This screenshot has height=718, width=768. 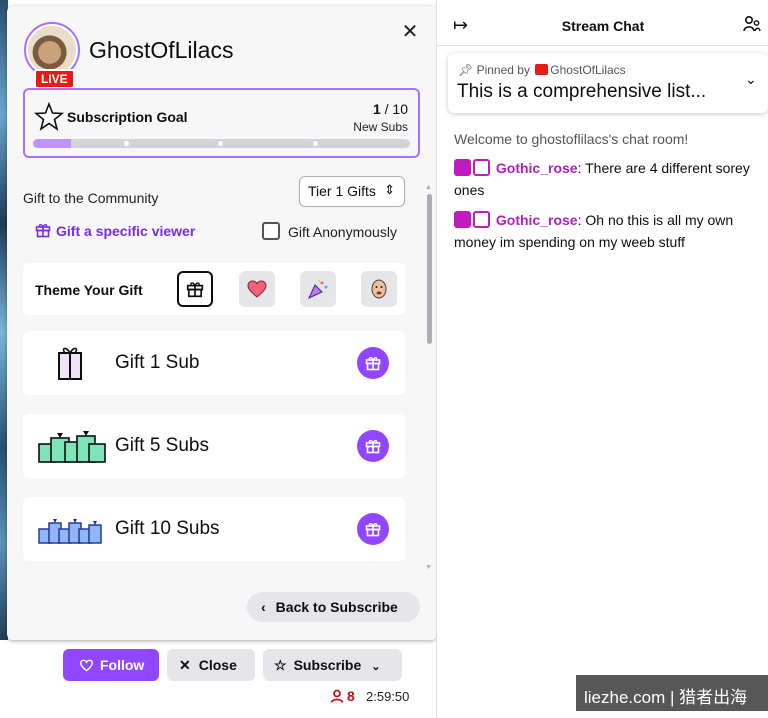 I want to click on gift-box-icon, so click(x=70, y=363).